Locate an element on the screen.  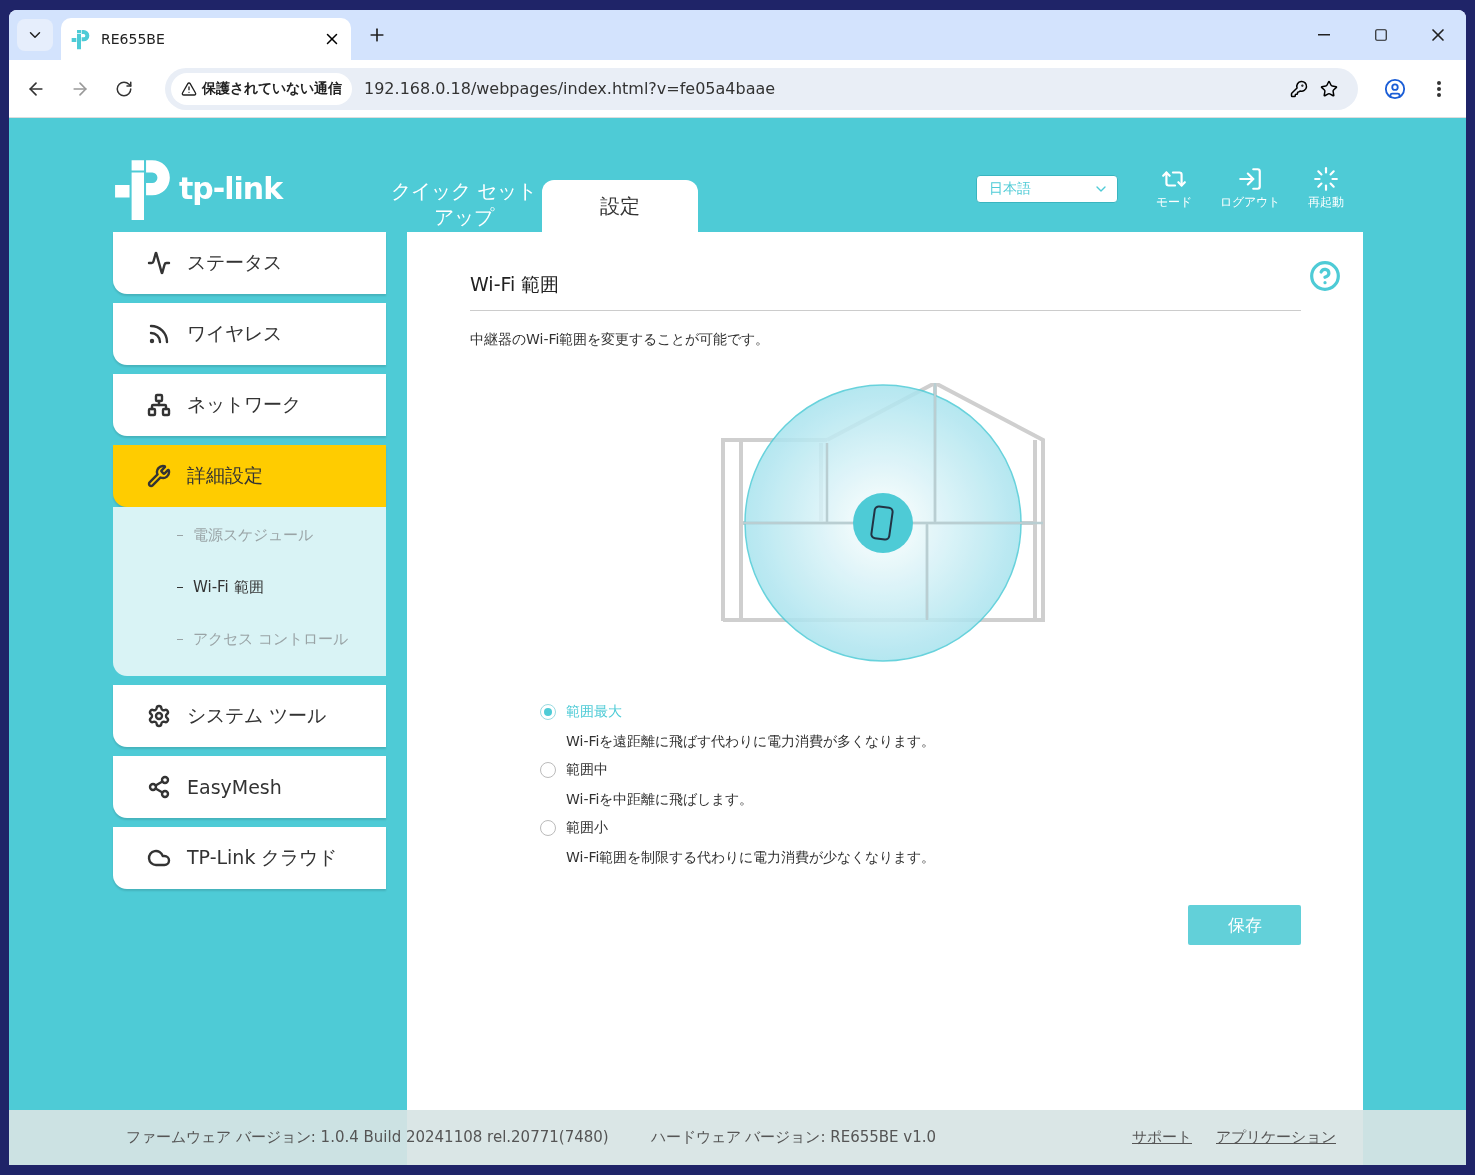
security-warning: 保護されていない通信 is located at coordinates (261, 88).